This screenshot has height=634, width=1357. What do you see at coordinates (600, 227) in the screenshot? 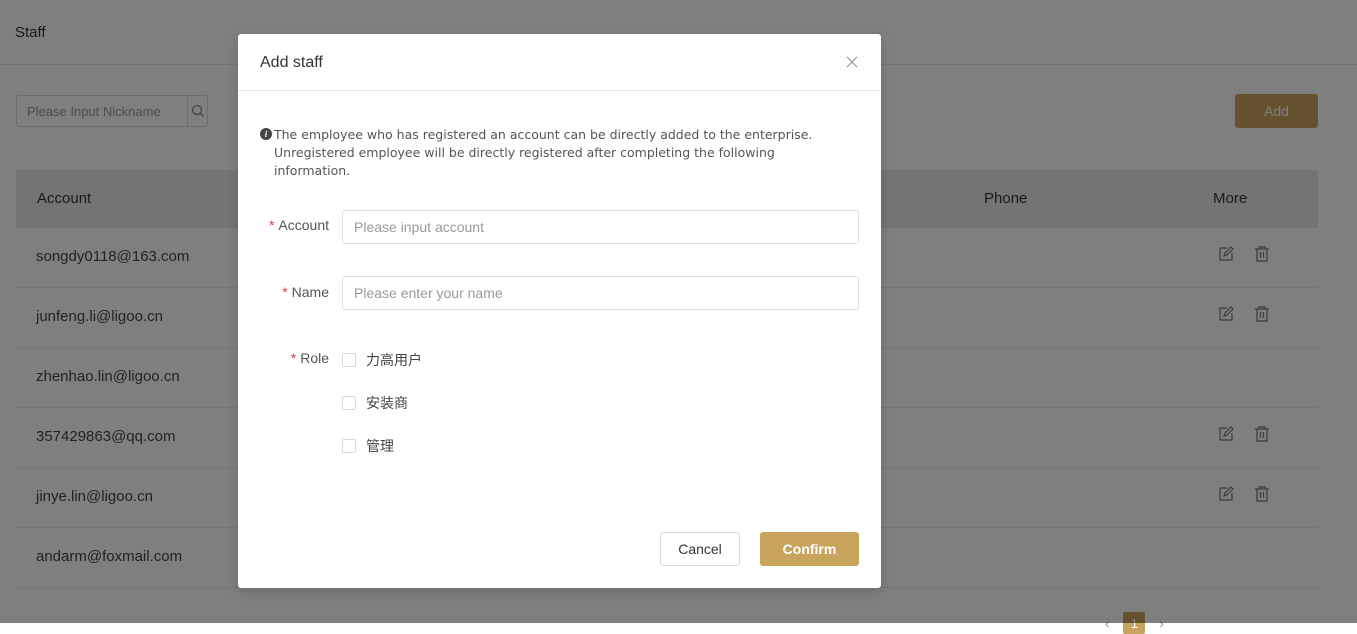
I see `account-input` at bounding box center [600, 227].